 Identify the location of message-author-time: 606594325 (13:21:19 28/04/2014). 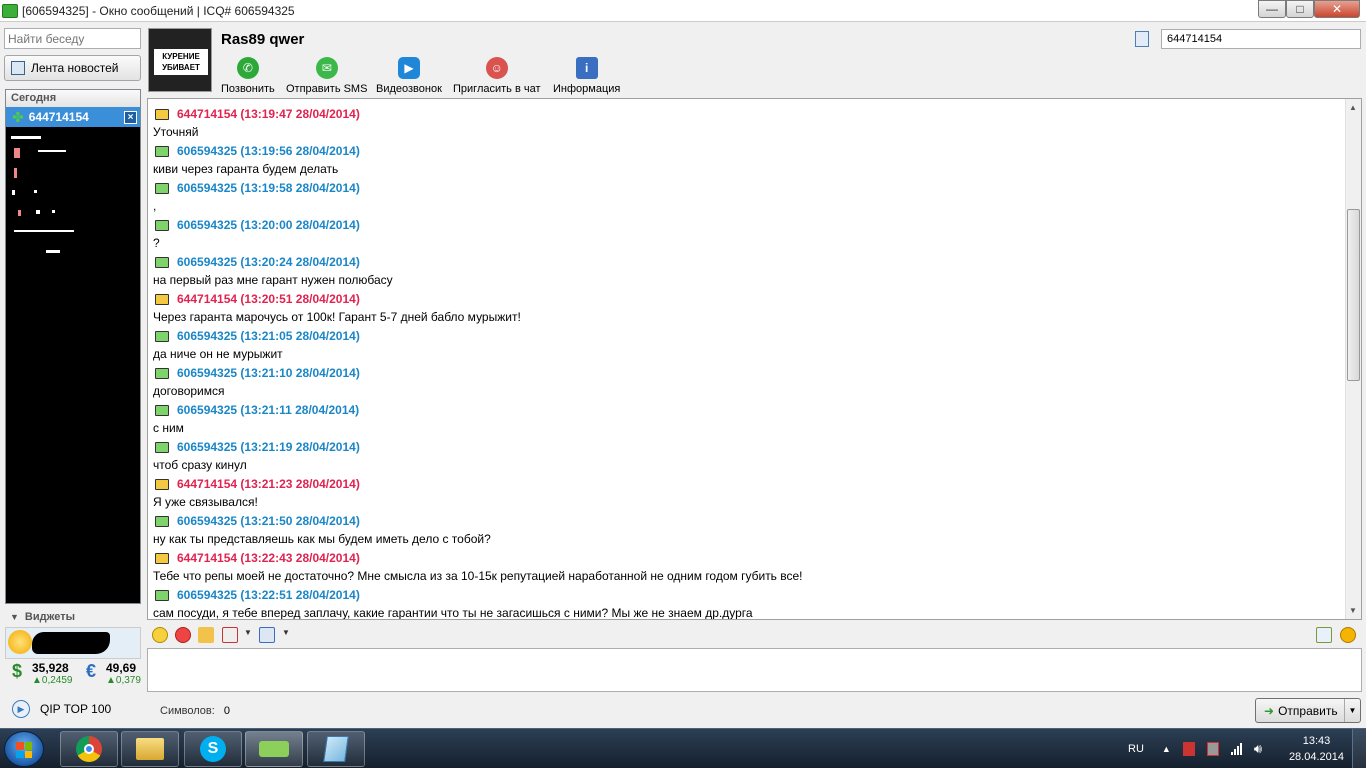
(268, 447).